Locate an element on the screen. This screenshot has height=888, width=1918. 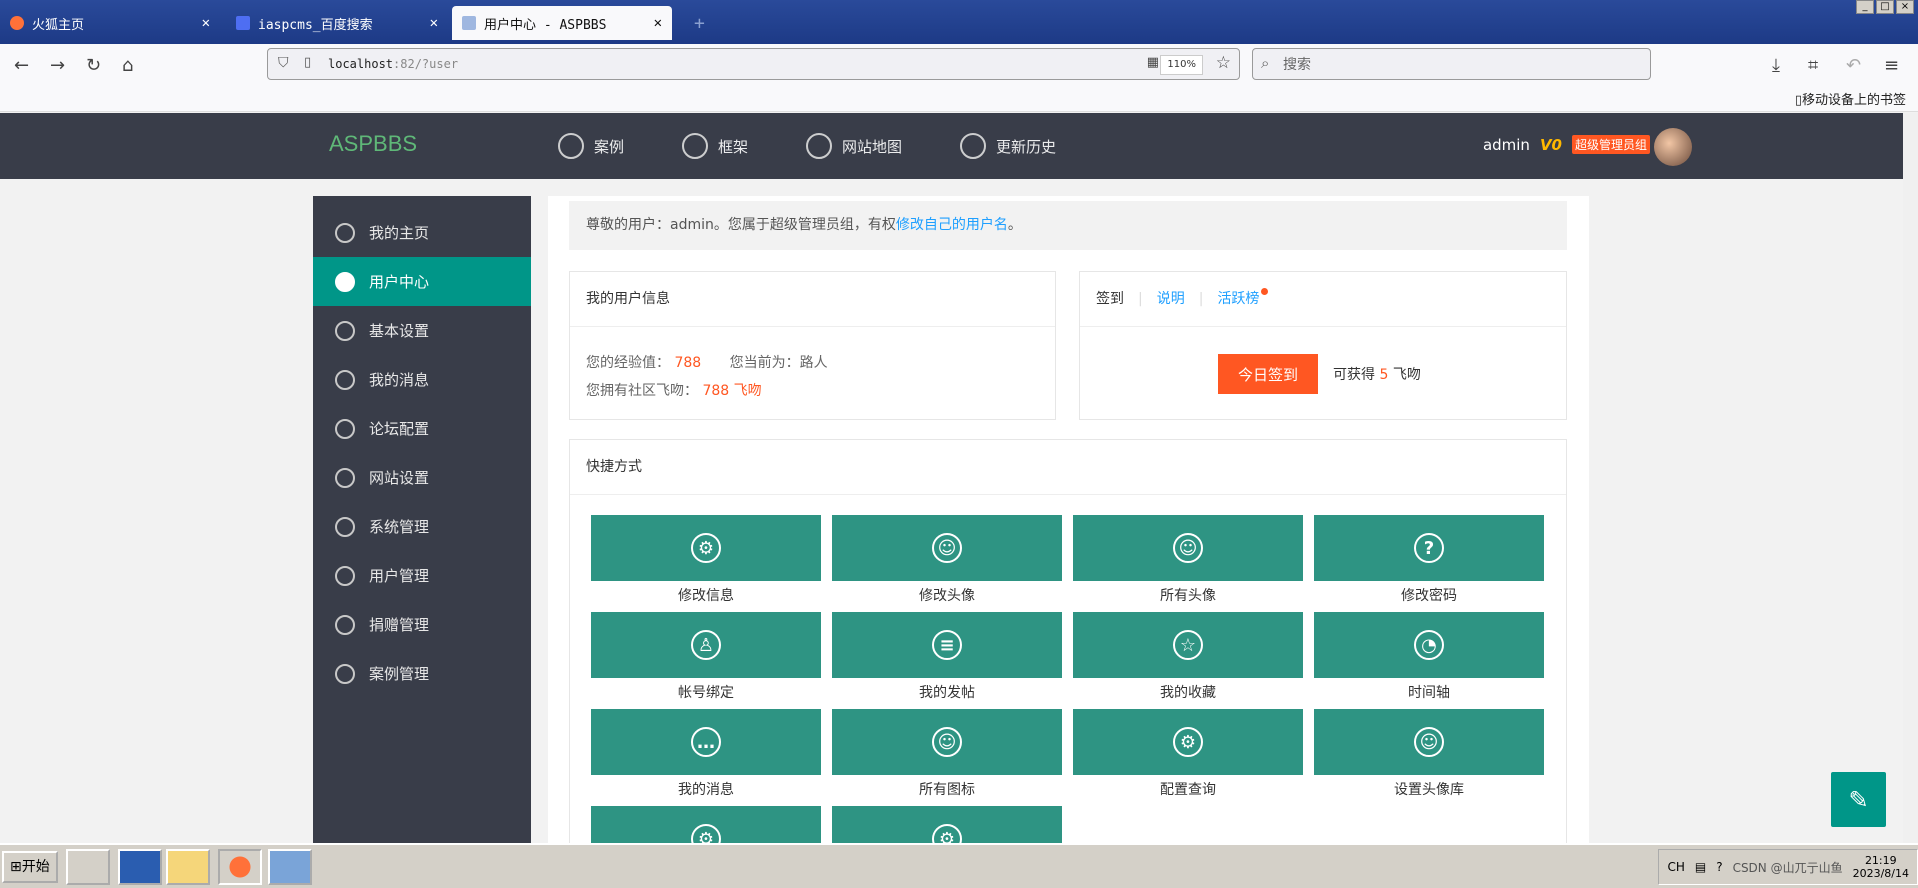
sidebar-item-donations: 捐赠管理 is located at coordinates (422, 624).